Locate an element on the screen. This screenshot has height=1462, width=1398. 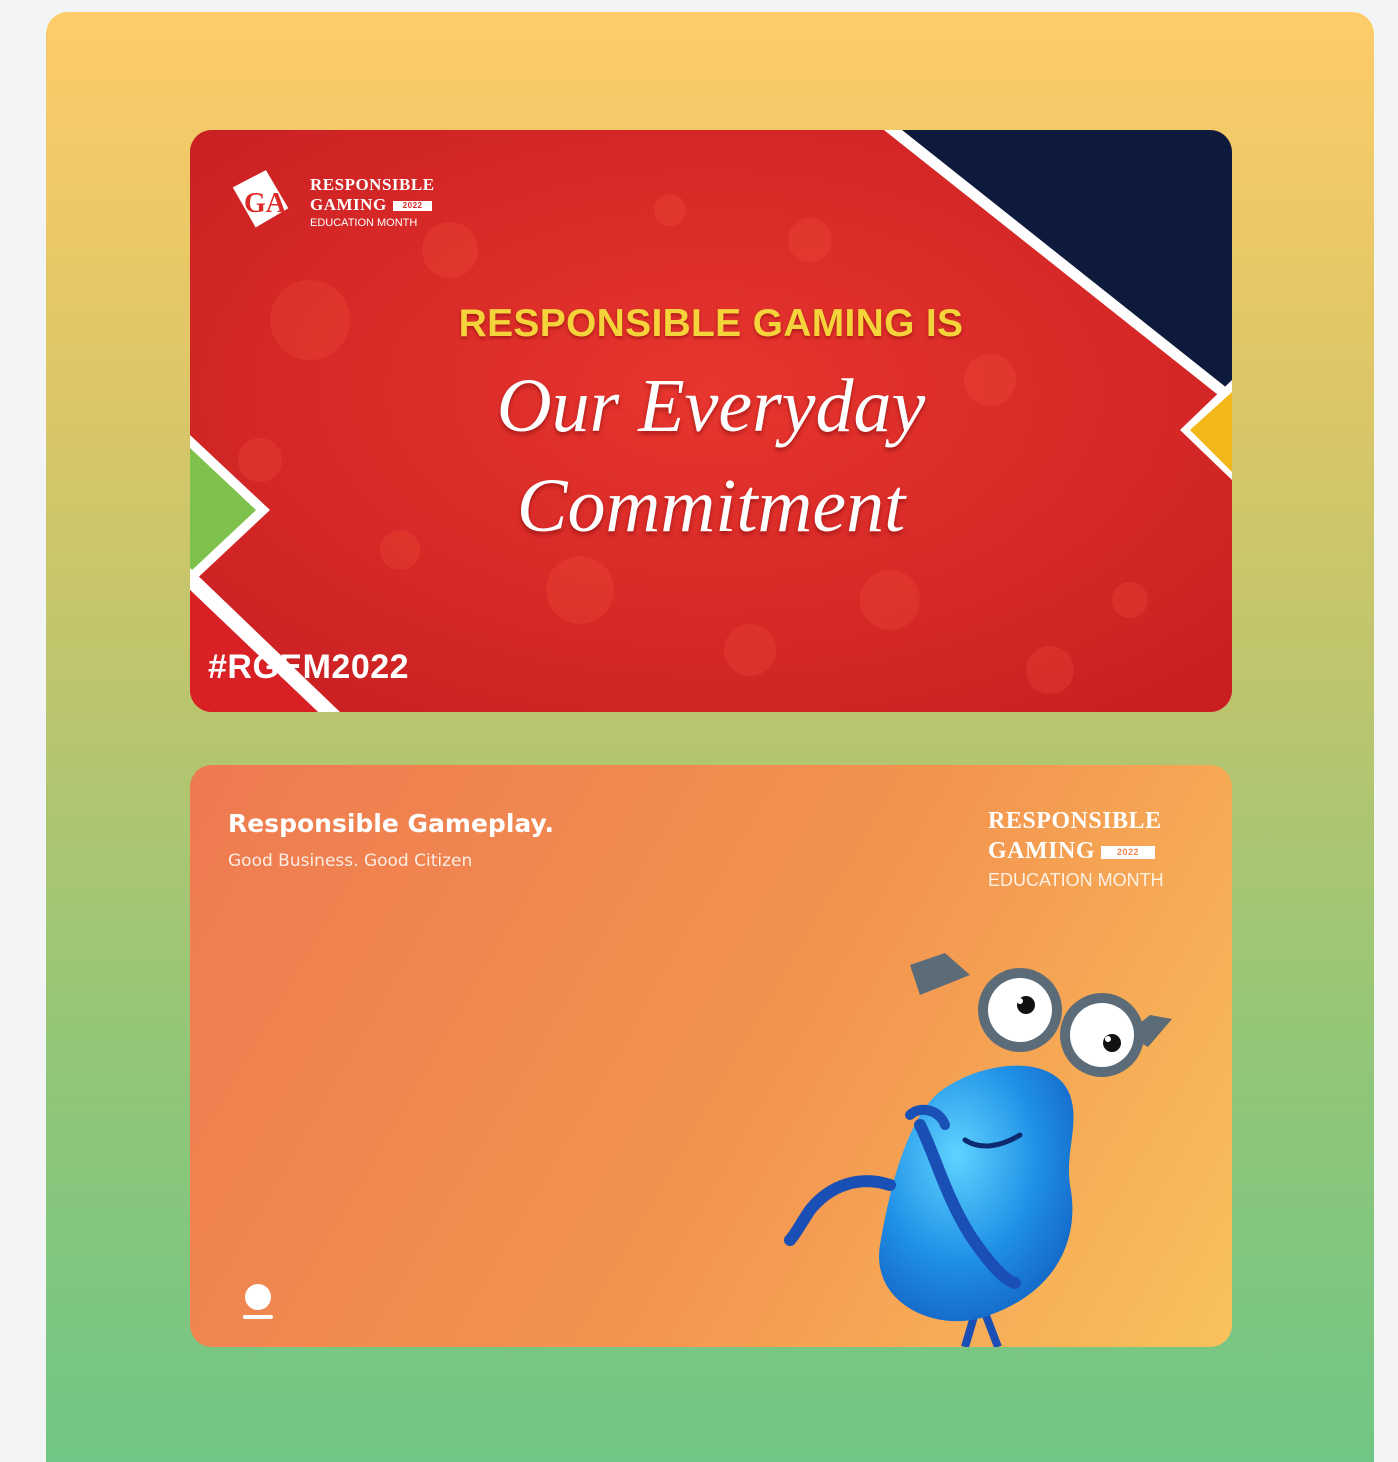
headline-line-2: Our Everyday is located at coordinates (711, 406).